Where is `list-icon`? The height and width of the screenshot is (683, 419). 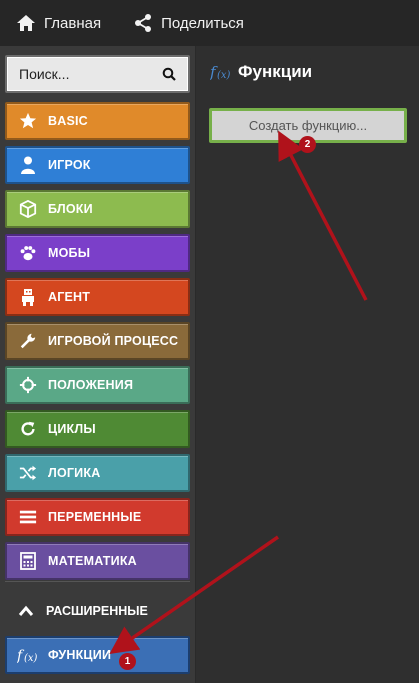
list-icon is located at coordinates (28, 517).